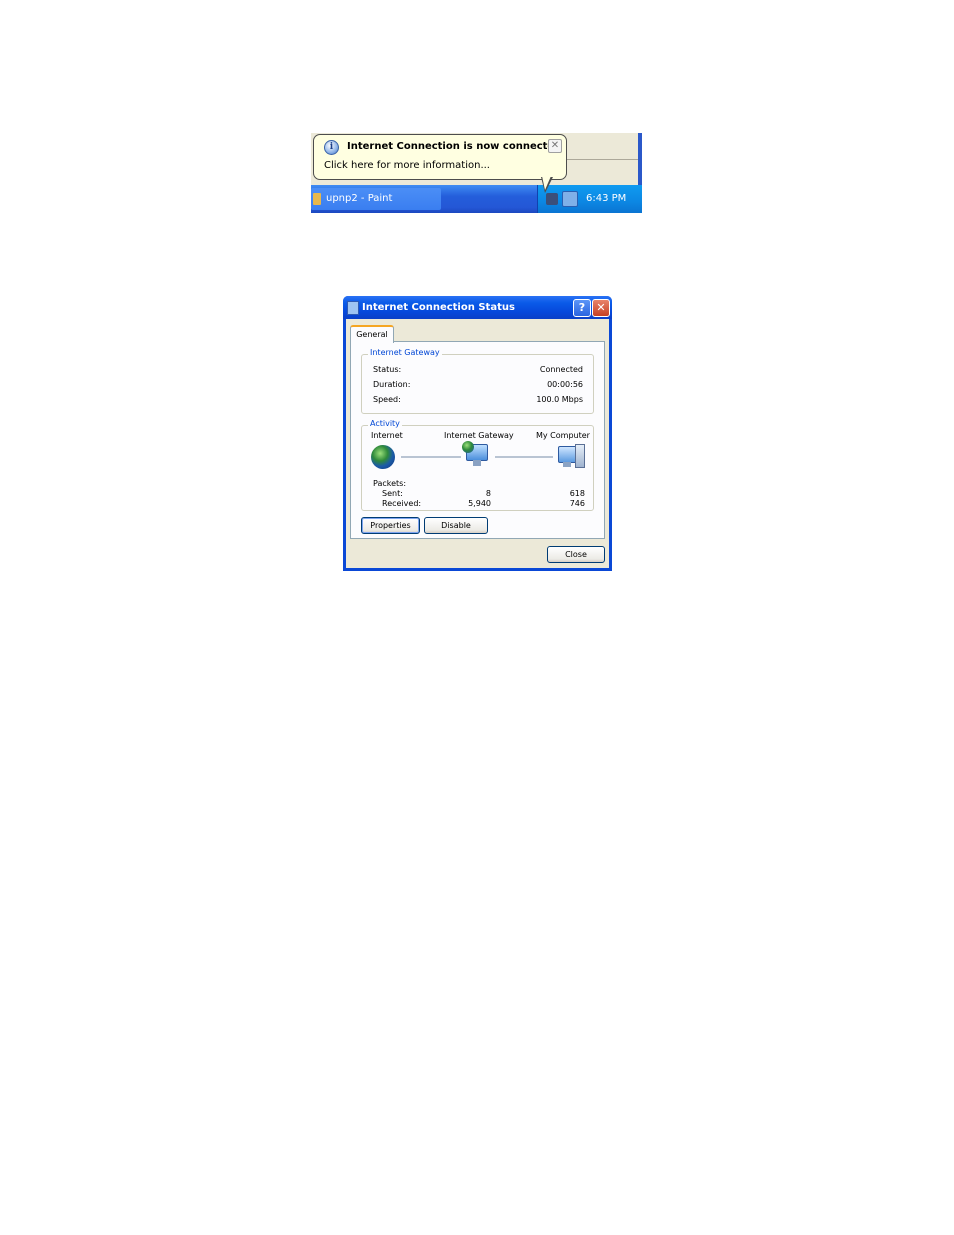  I want to click on internet-globe-icon, so click(383, 457).